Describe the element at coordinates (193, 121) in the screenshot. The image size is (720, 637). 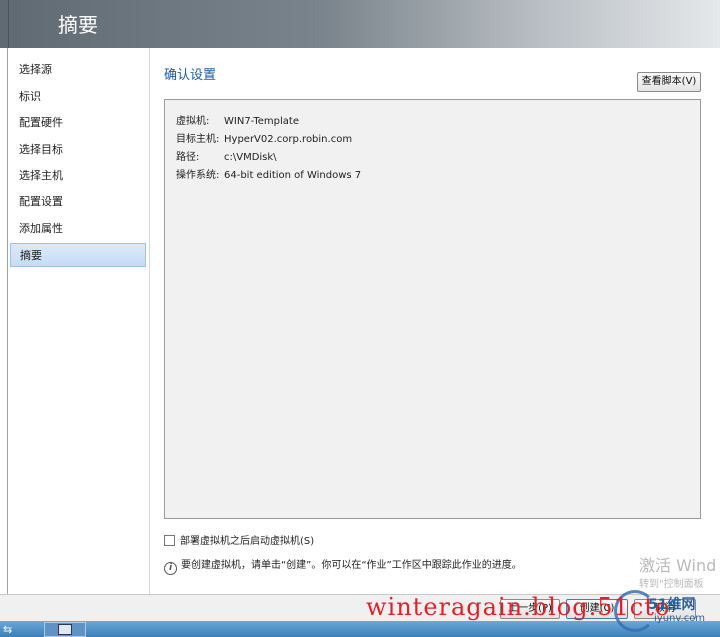
I see `summary-key: 虚拟机:` at that location.